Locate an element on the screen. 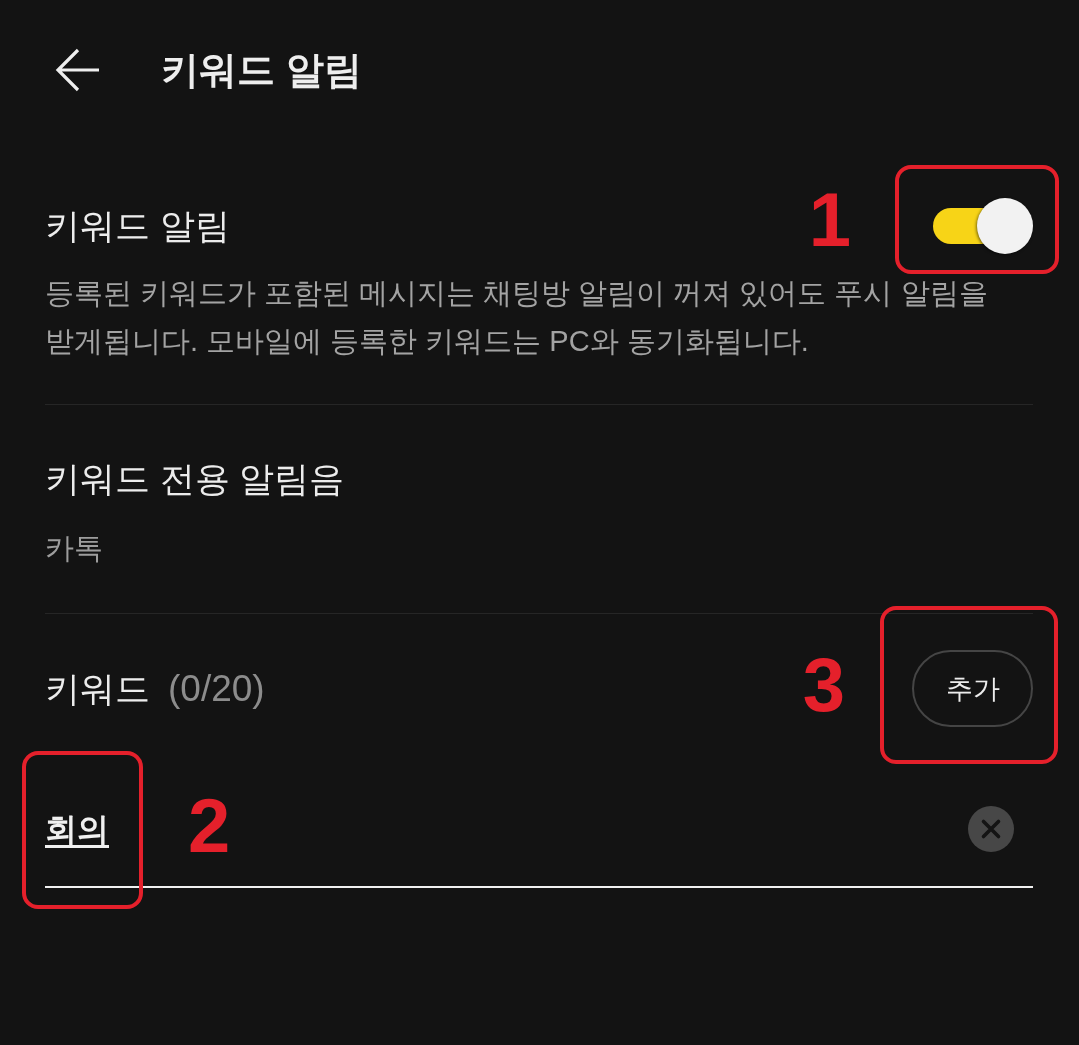 This screenshot has width=1079, height=1045. annotation-number: 3 is located at coordinates (823, 684).